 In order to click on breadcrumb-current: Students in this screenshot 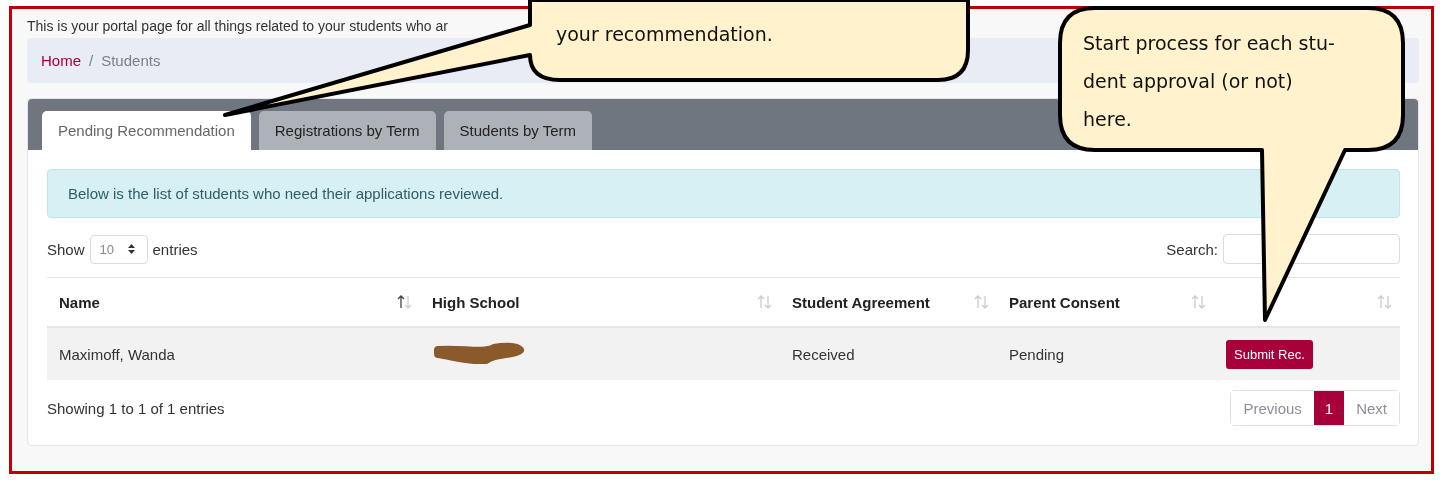, I will do `click(131, 60)`.